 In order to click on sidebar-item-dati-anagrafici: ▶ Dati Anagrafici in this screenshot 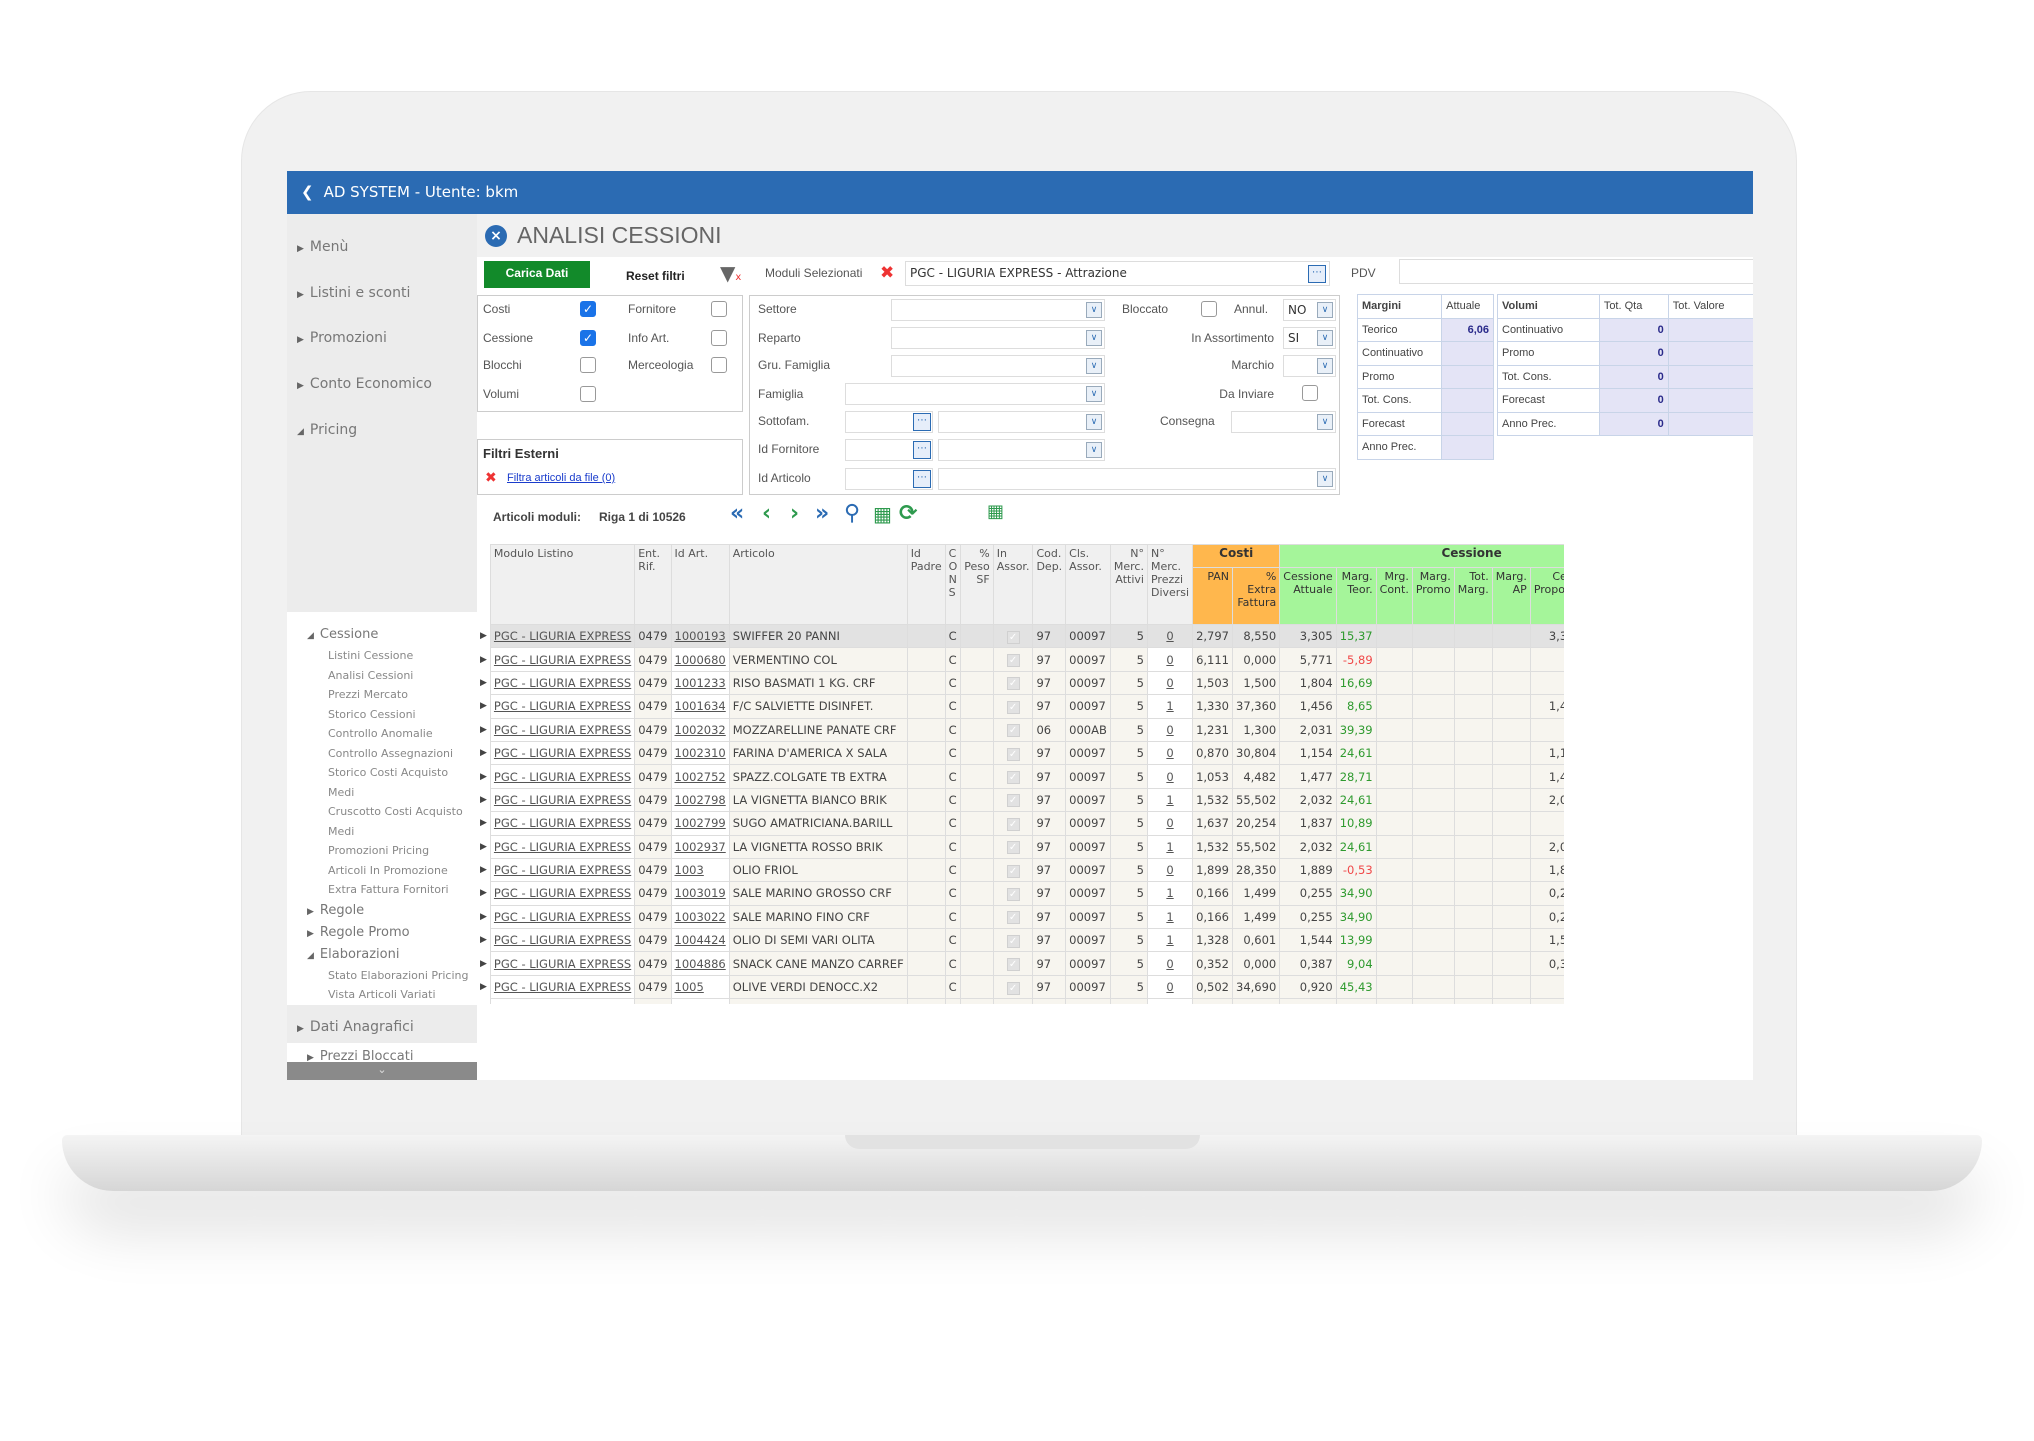, I will do `click(355, 1027)`.